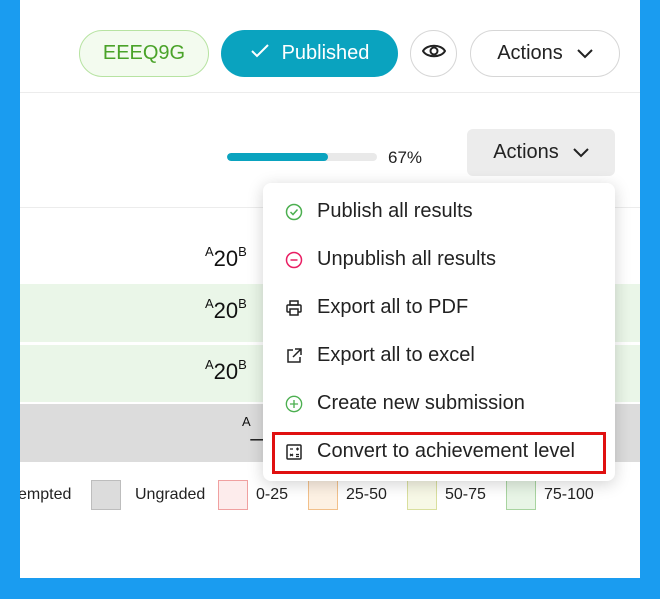 The width and height of the screenshot is (660, 599). What do you see at coordinates (294, 404) in the screenshot?
I see `plus-circle-icon` at bounding box center [294, 404].